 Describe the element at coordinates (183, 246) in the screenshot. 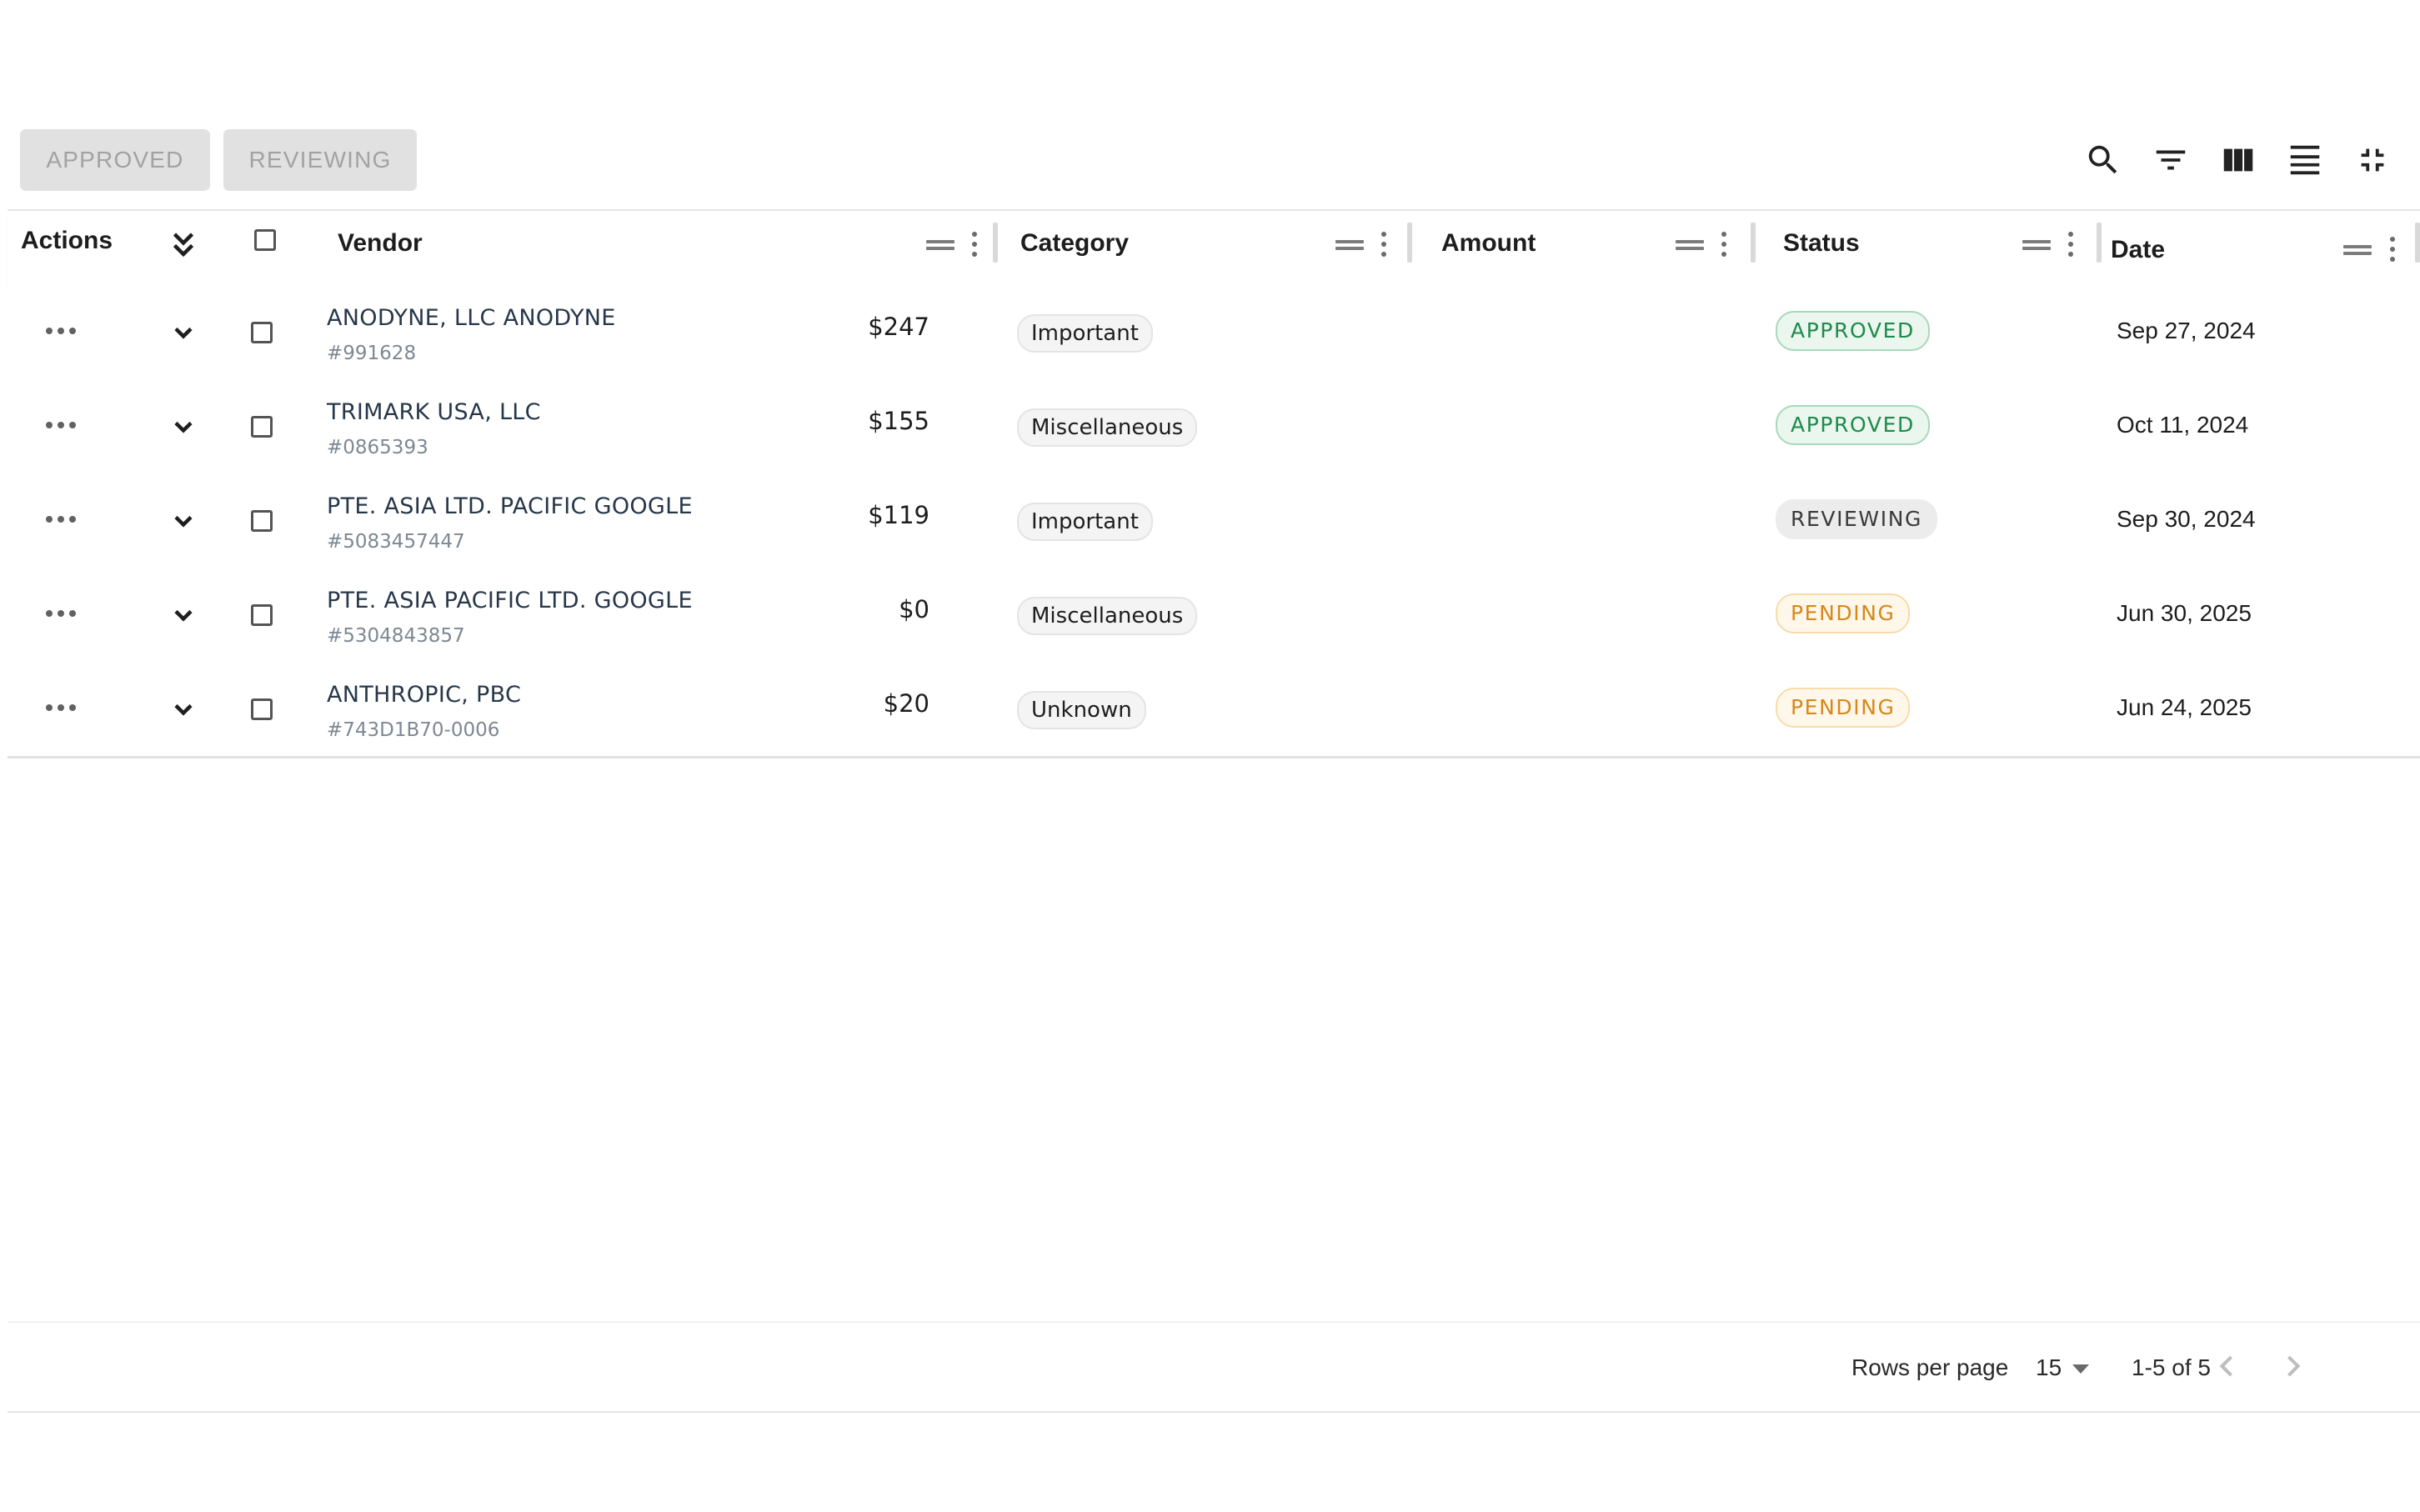

I see `expand-all-icon` at that location.